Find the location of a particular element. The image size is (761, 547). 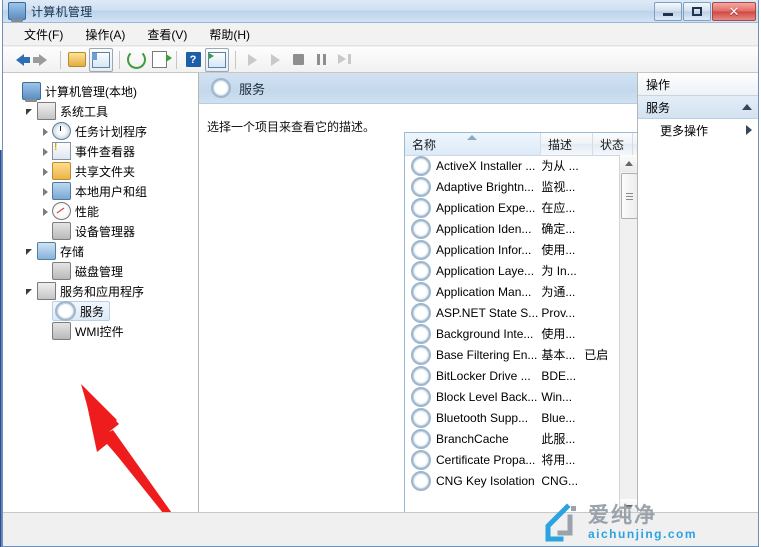

tree-item-9: 磁盘管理 is located at coordinates (103, 271).